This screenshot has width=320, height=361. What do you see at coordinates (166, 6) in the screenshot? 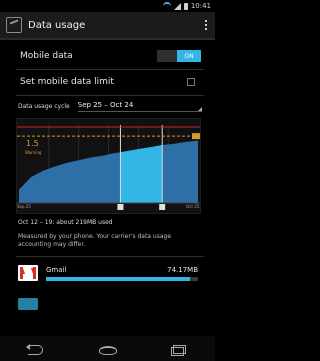
I see `wifi-icon` at bounding box center [166, 6].